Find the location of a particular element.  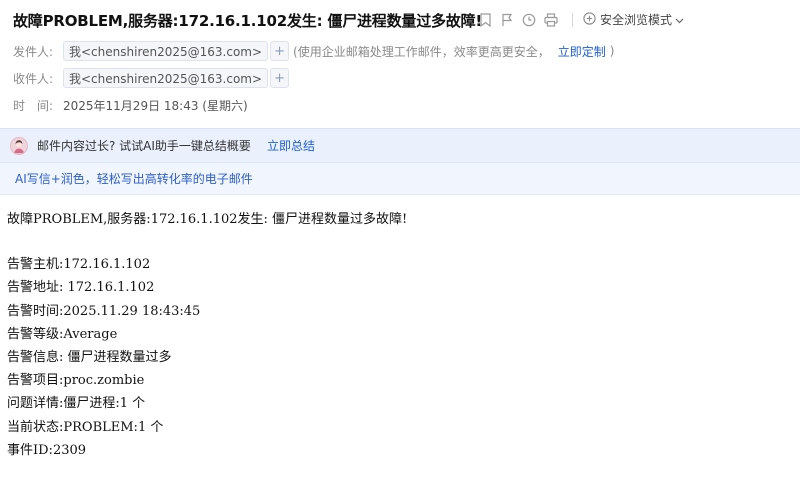

from-label: 发件人: is located at coordinates (33, 51).